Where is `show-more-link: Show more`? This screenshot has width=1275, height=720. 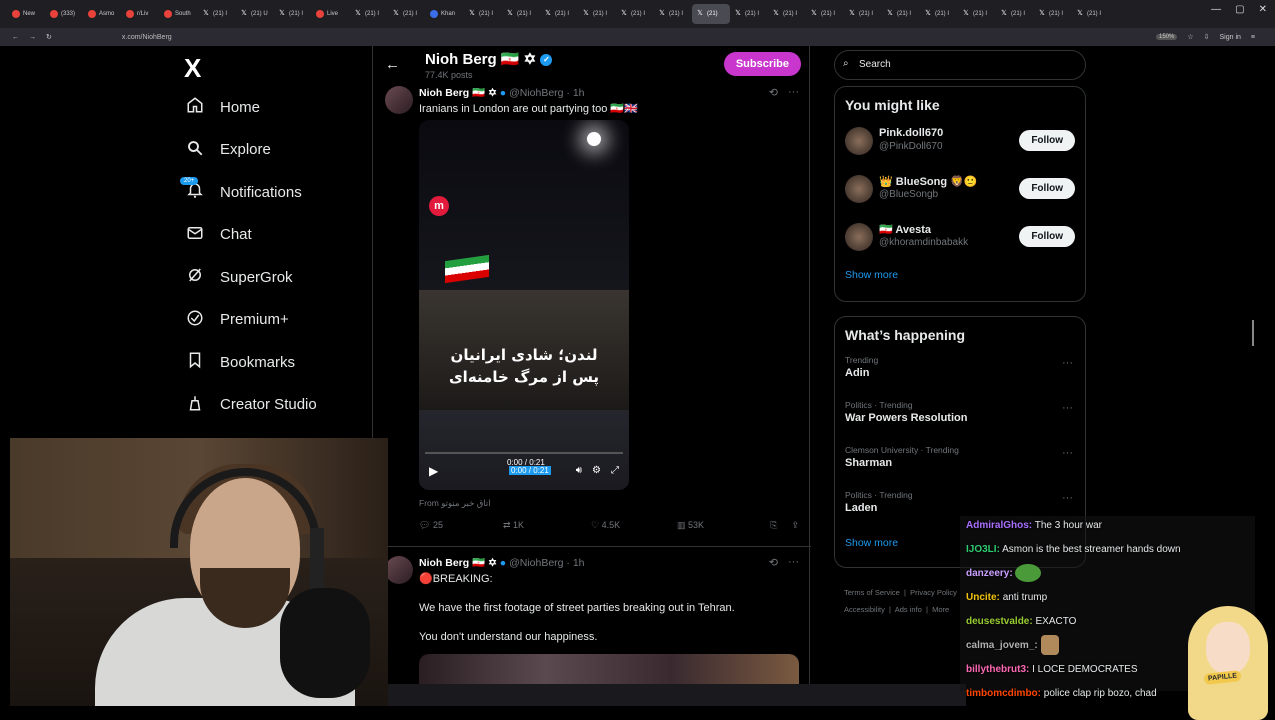 show-more-link: Show more is located at coordinates (960, 275).